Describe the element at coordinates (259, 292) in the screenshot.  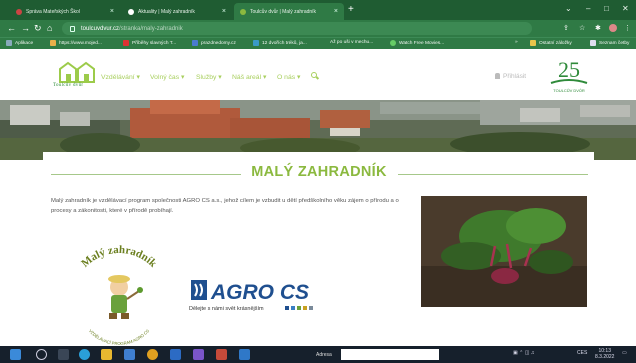
I see `agro-name: AGRO CS` at that location.